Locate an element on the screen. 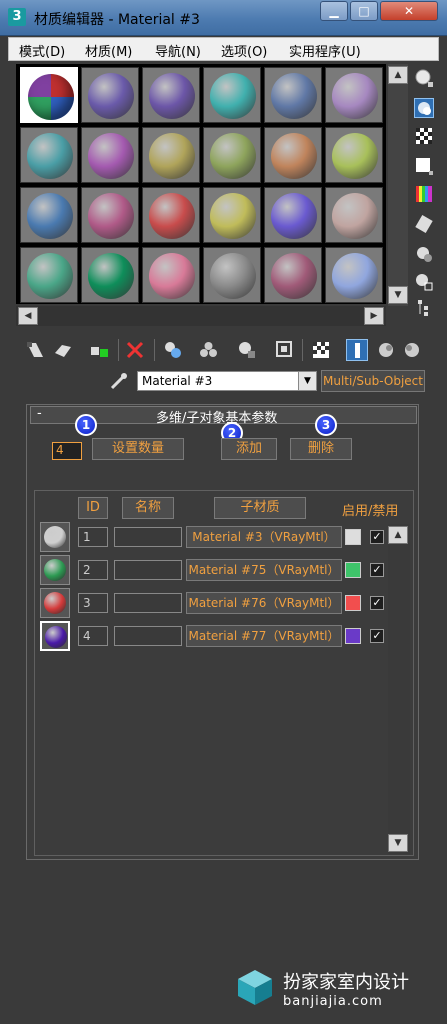  show-shaded-in-viewport-icon is located at coordinates (285, 350).